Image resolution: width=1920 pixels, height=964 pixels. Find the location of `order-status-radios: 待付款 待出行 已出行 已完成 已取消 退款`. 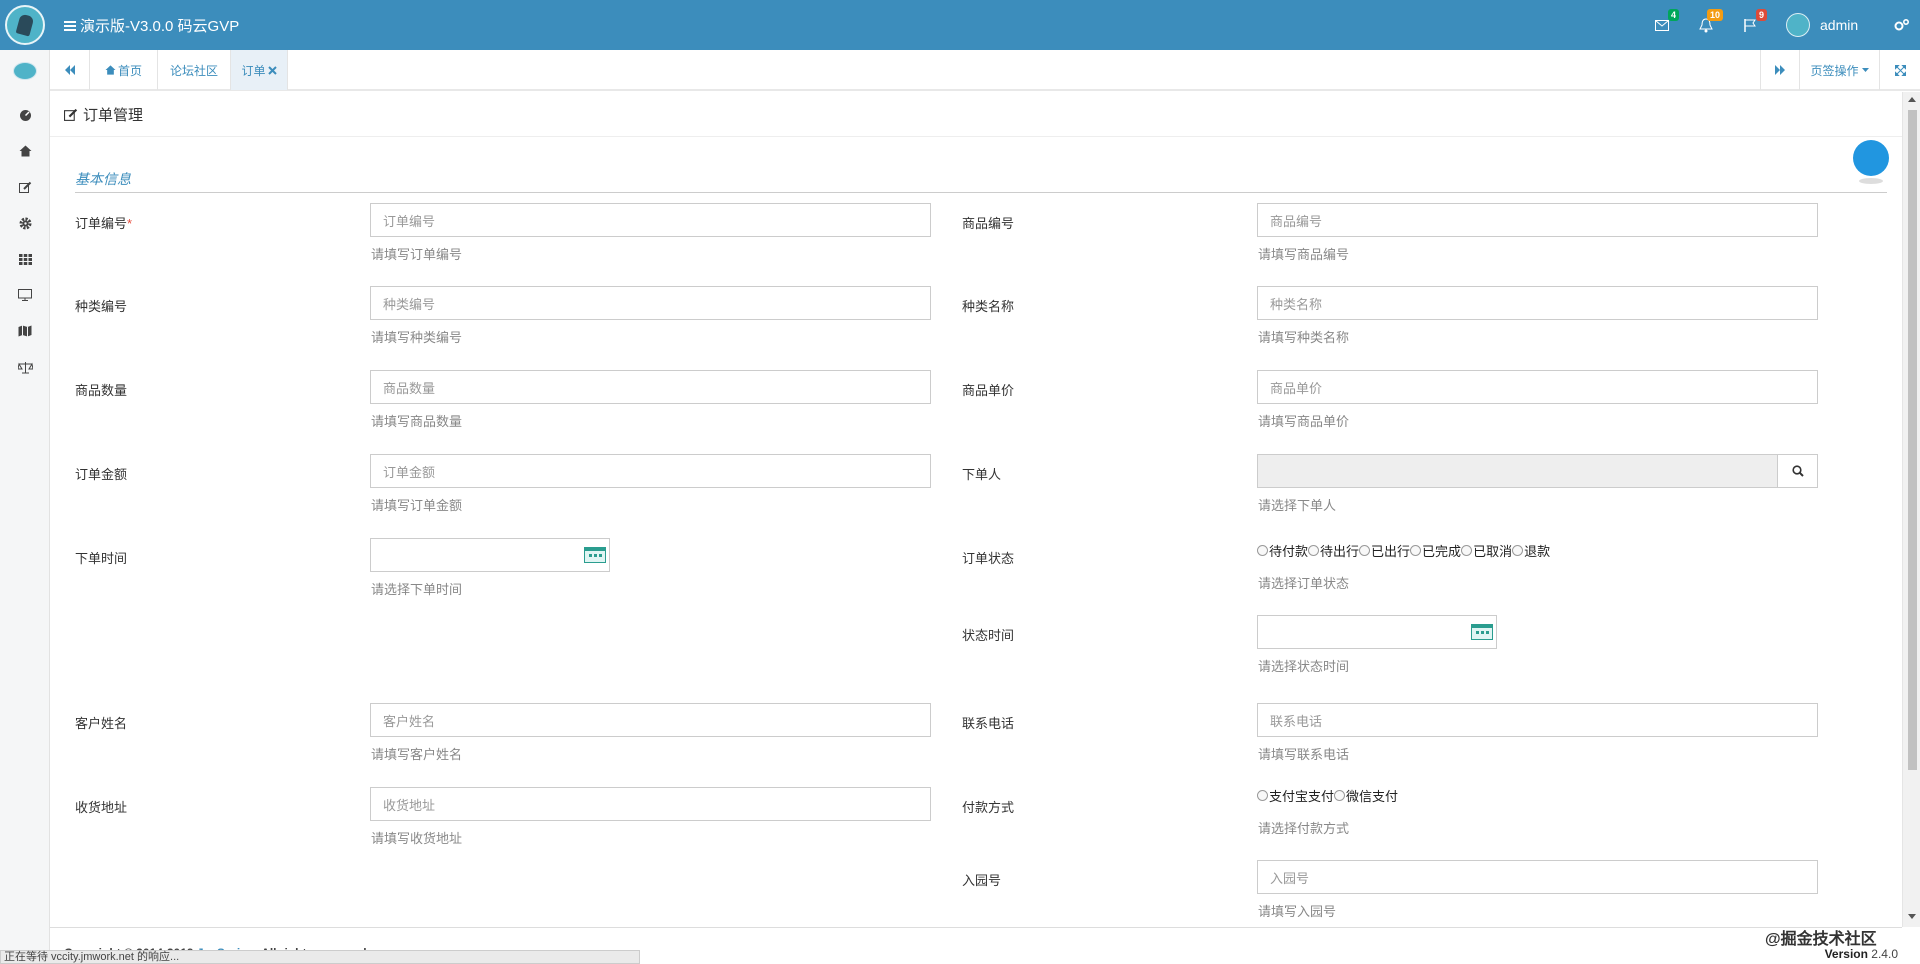

order-status-radios: 待付款 待出行 已出行 已完成 已取消 退款 is located at coordinates (1403, 550).